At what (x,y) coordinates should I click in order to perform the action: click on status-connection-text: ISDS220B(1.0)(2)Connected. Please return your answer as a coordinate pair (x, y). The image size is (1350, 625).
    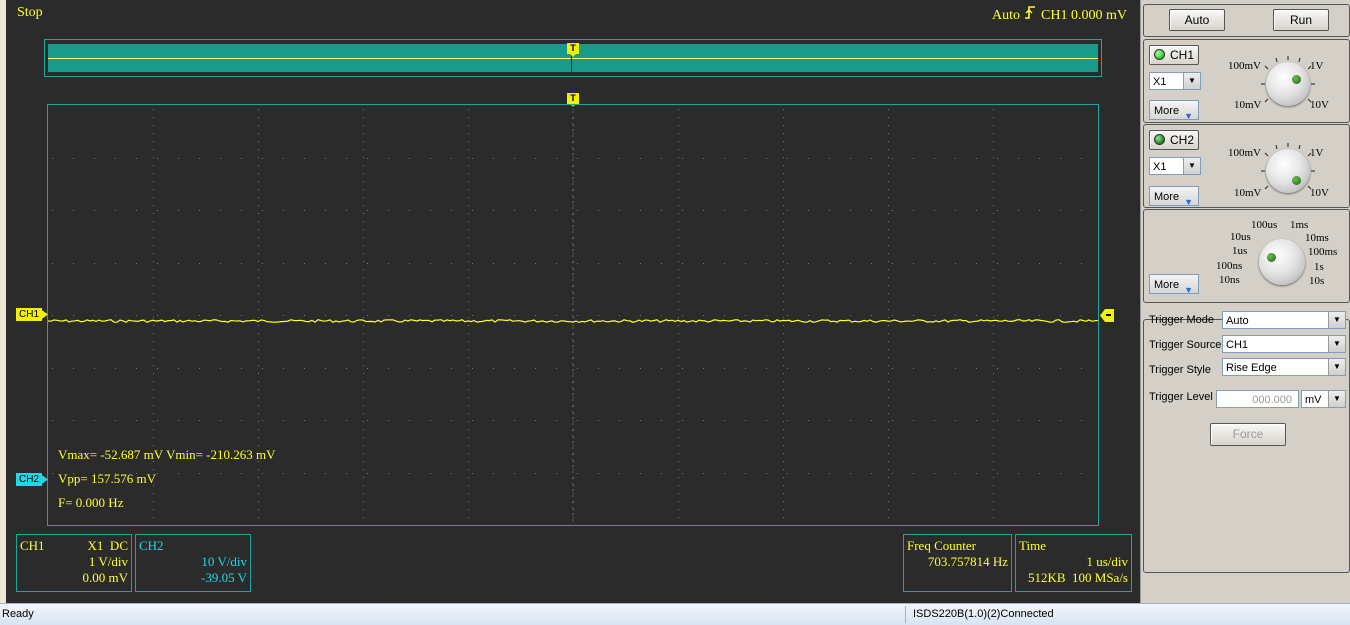
    Looking at the image, I should click on (983, 614).